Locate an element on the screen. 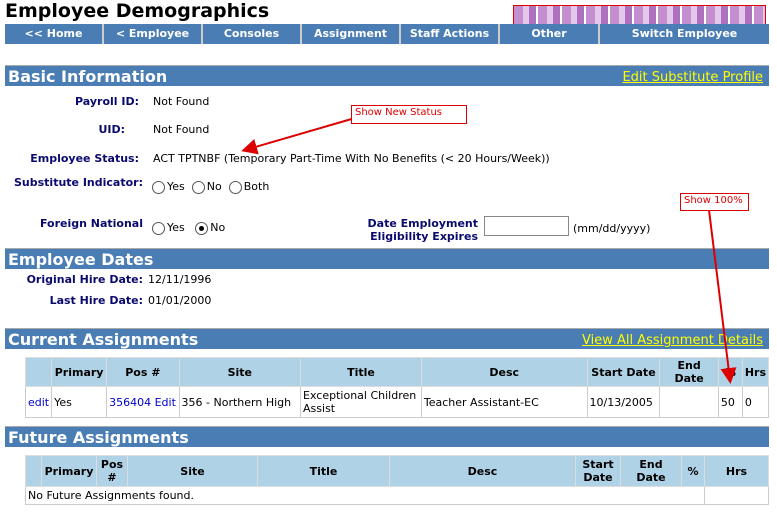  status-arrow is located at coordinates (298, 136).